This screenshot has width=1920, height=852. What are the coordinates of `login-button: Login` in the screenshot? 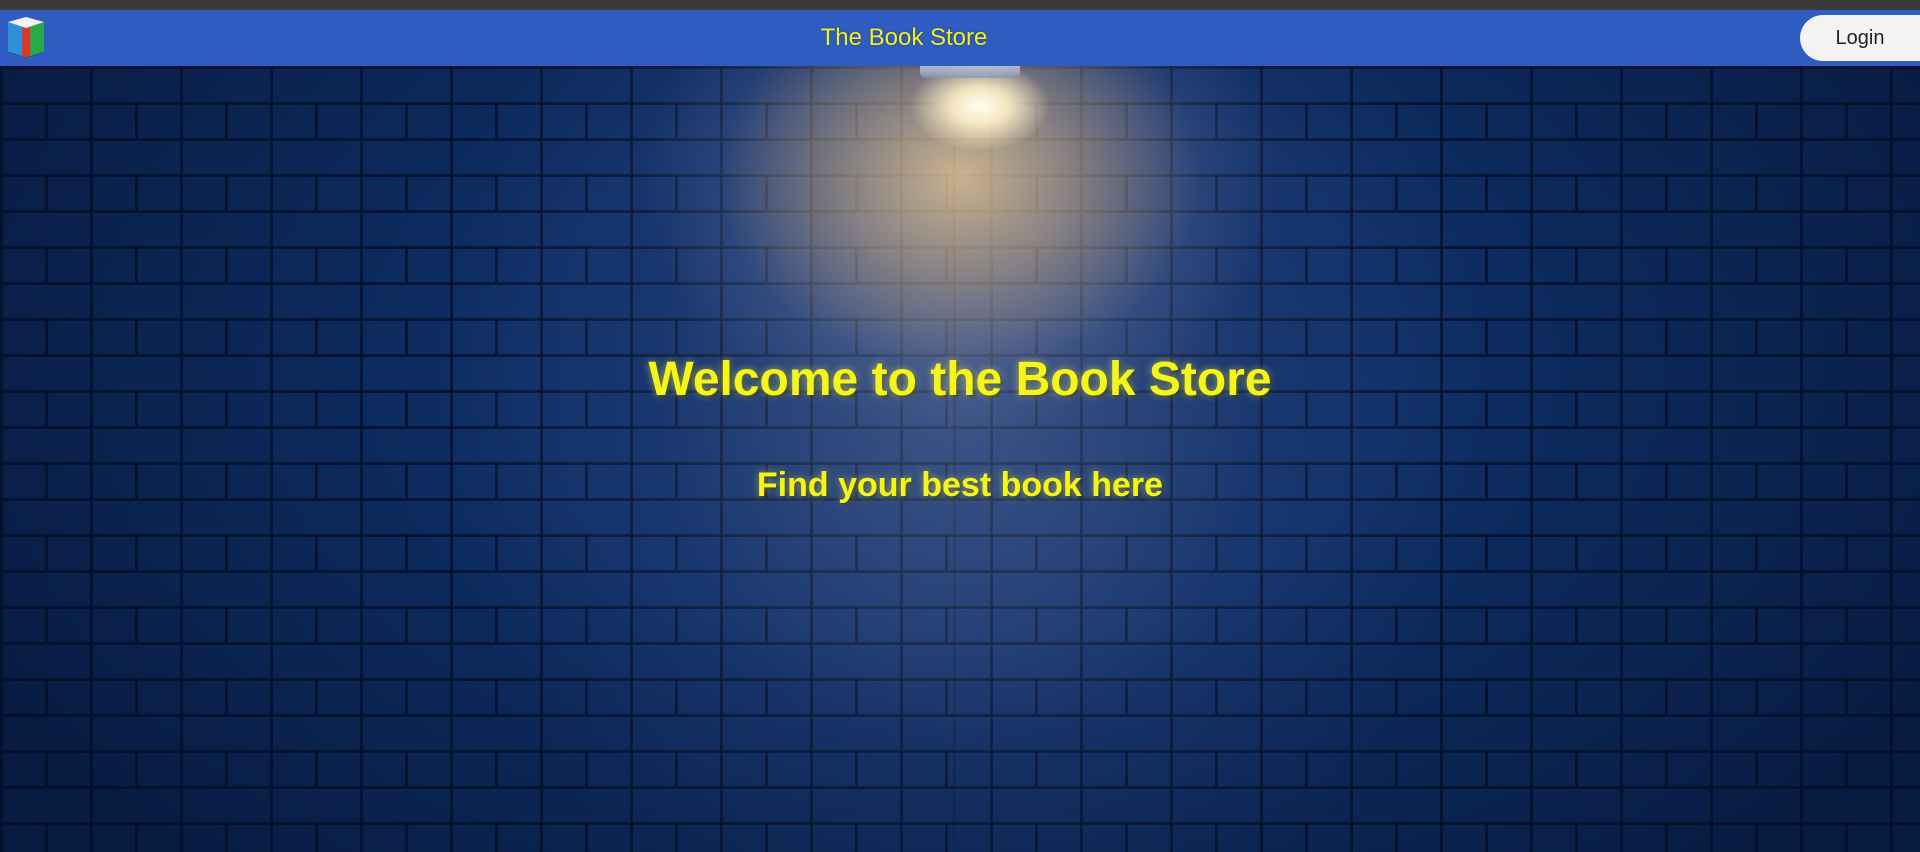 It's located at (1860, 38).